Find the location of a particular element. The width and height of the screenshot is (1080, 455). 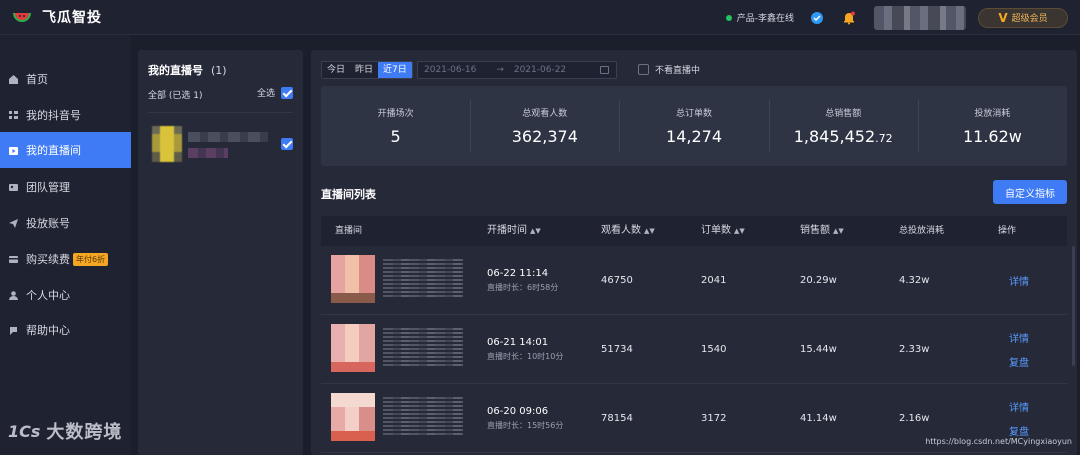

sales-cell: 41.14w is located at coordinates (818, 418).